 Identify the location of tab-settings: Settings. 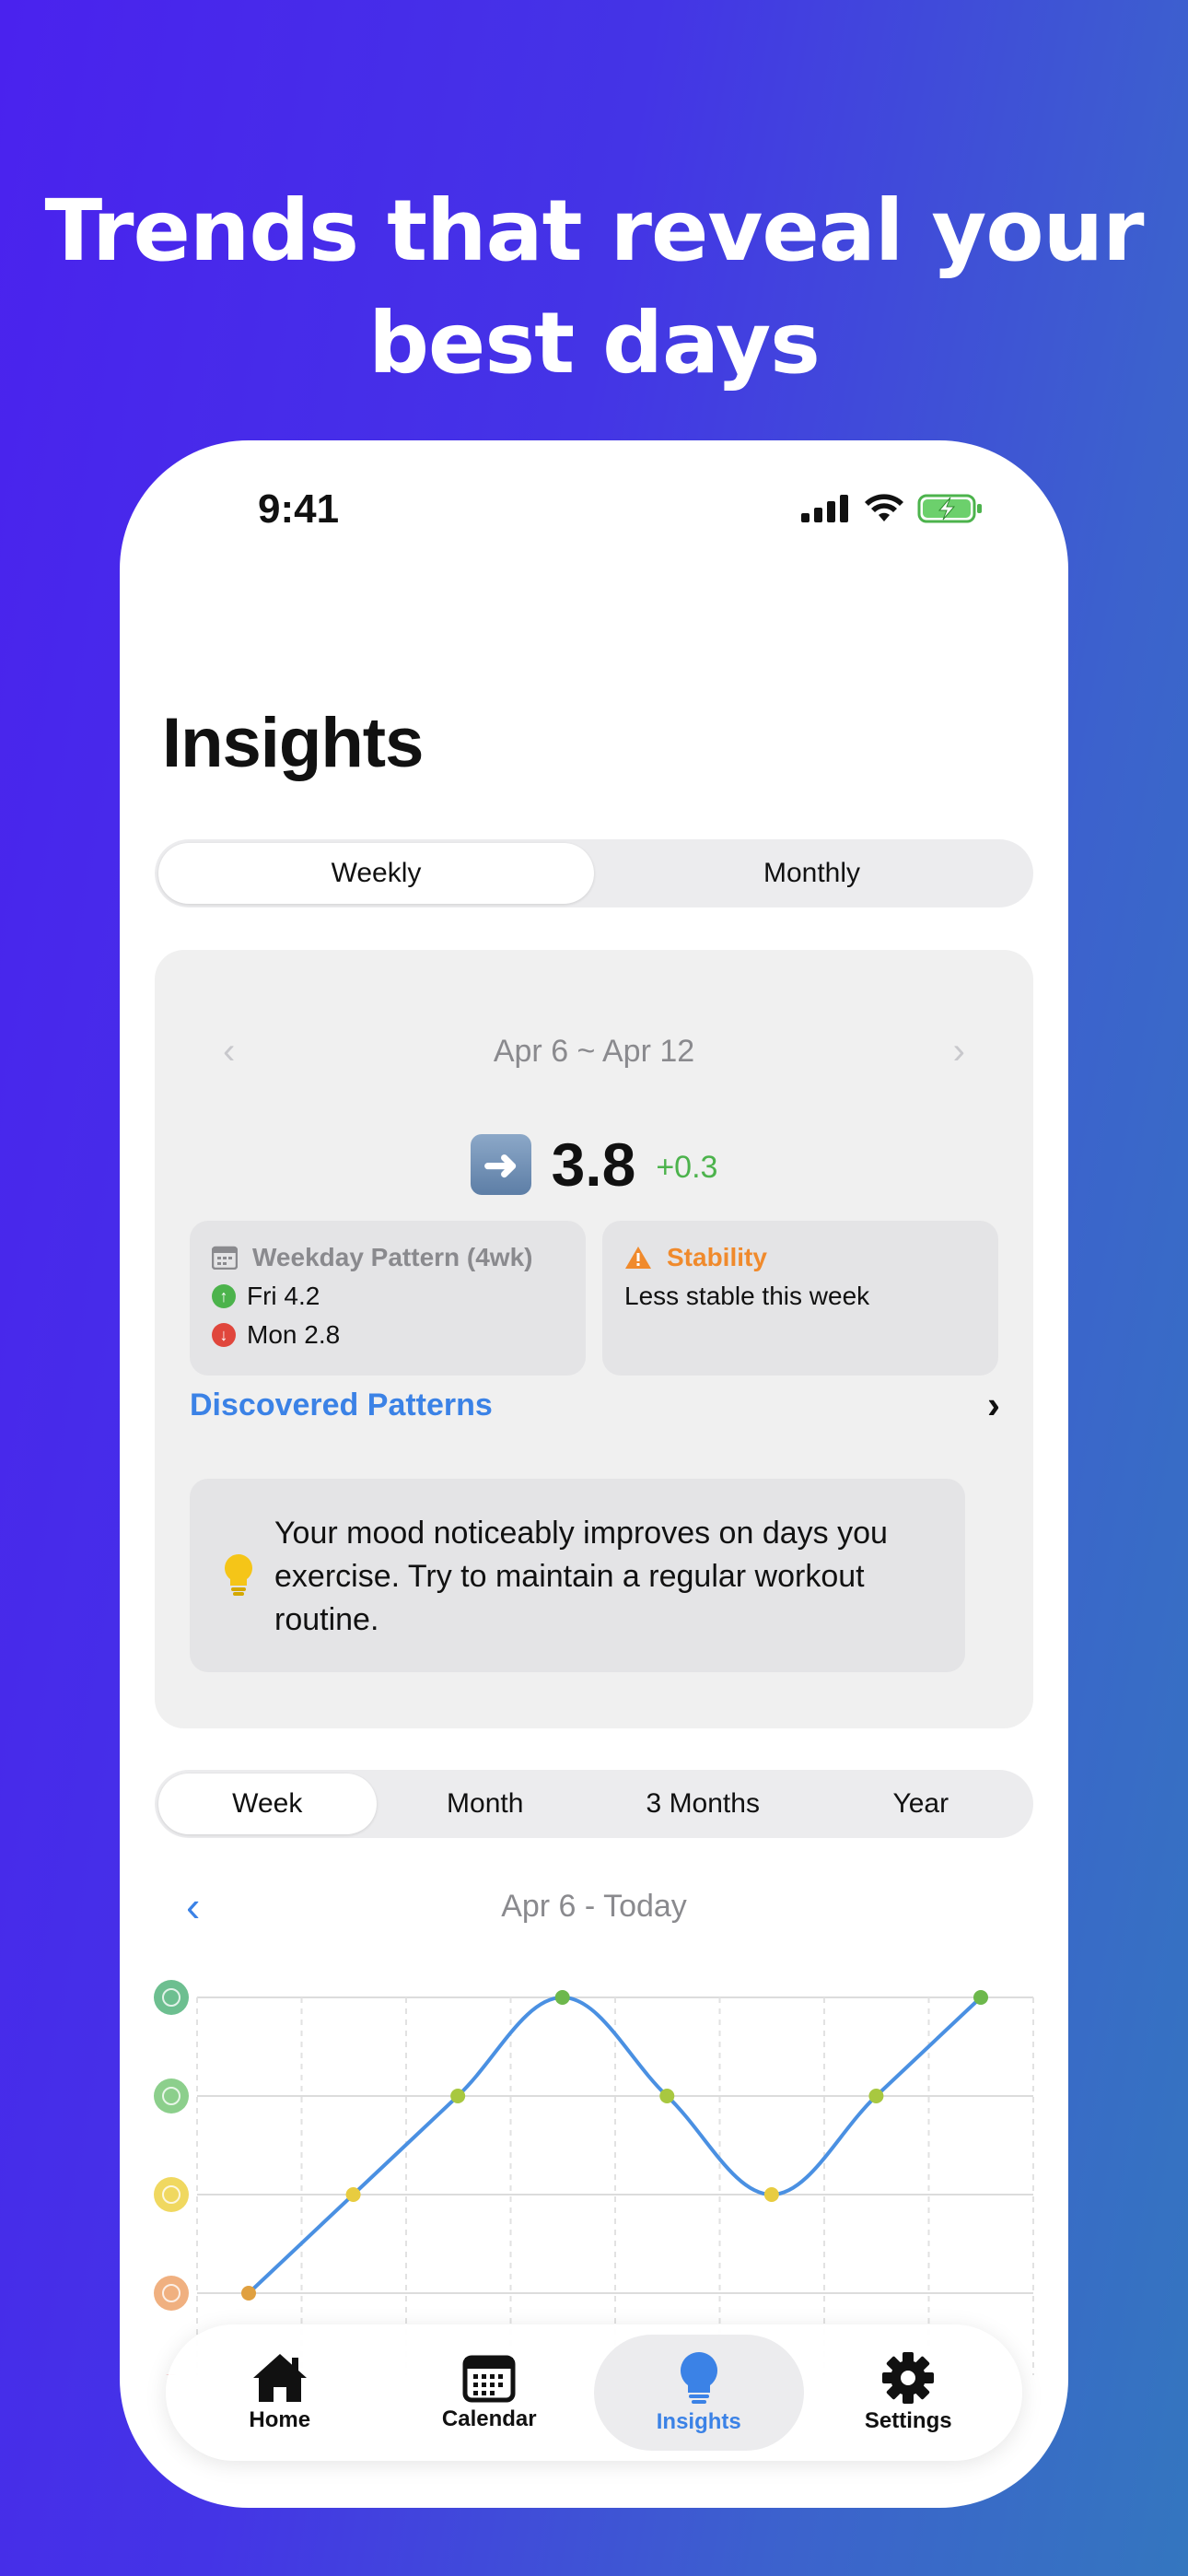
(909, 2393).